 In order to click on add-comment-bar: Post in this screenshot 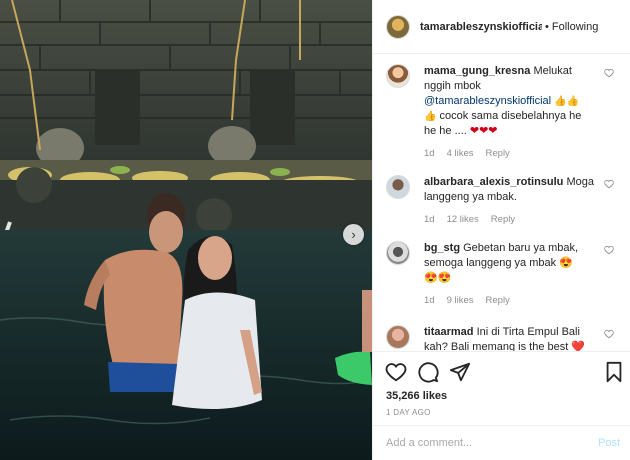, I will do `click(501, 442)`.